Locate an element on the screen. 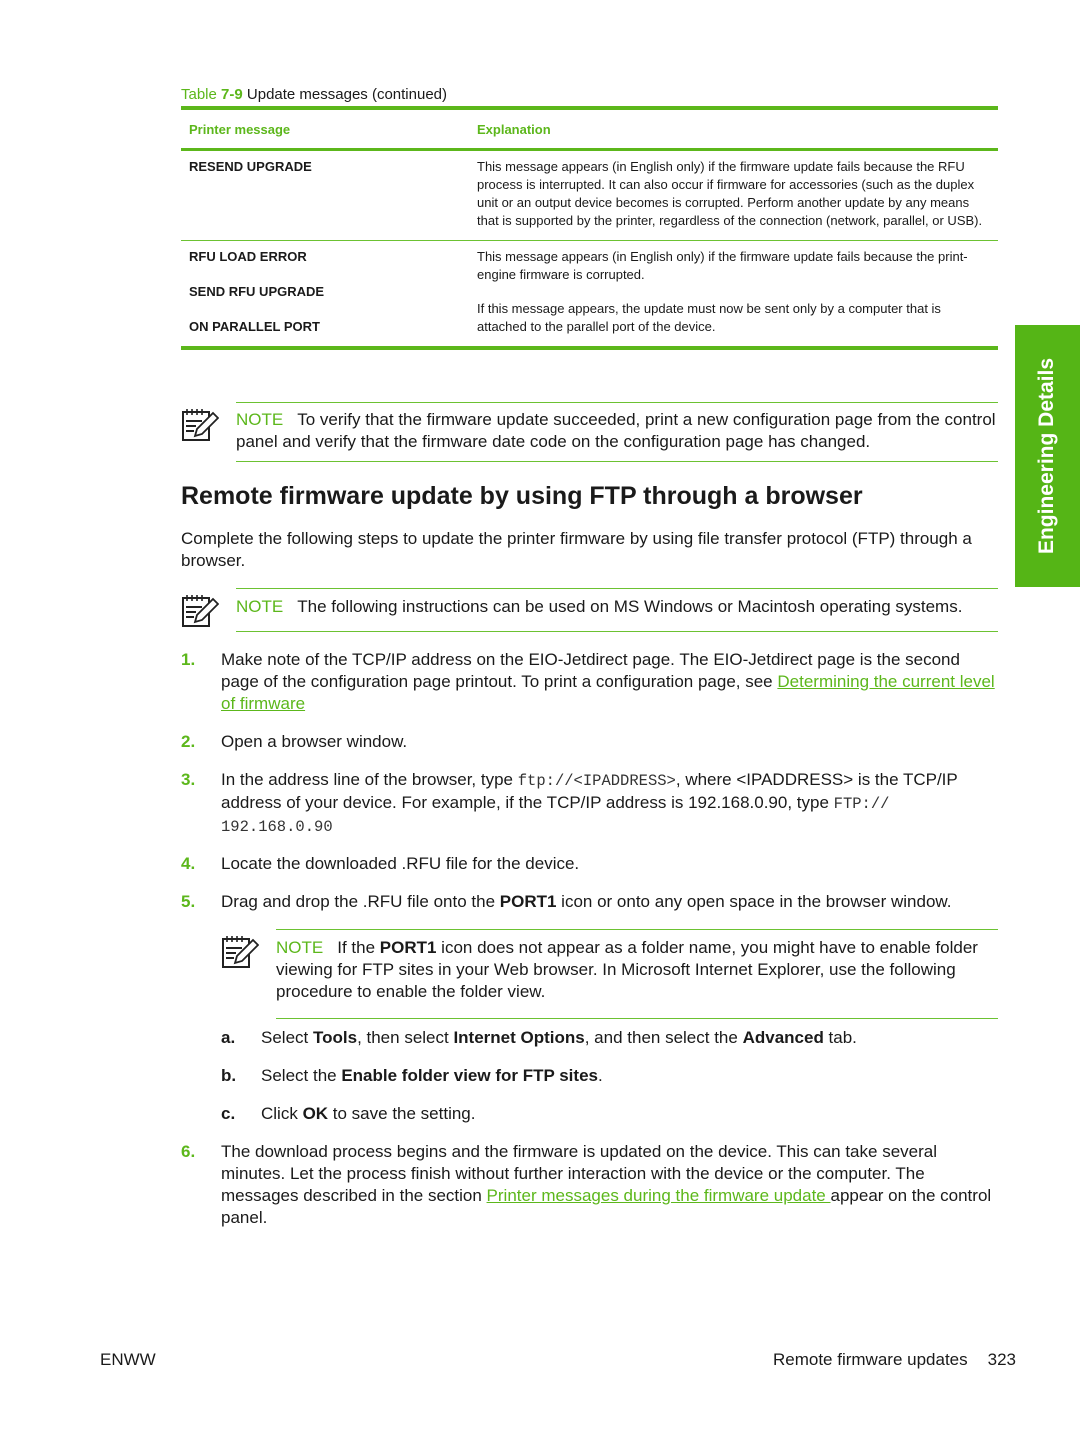 This screenshot has height=1437, width=1080. table-header-row: Printer message Explanation is located at coordinates (589, 129).